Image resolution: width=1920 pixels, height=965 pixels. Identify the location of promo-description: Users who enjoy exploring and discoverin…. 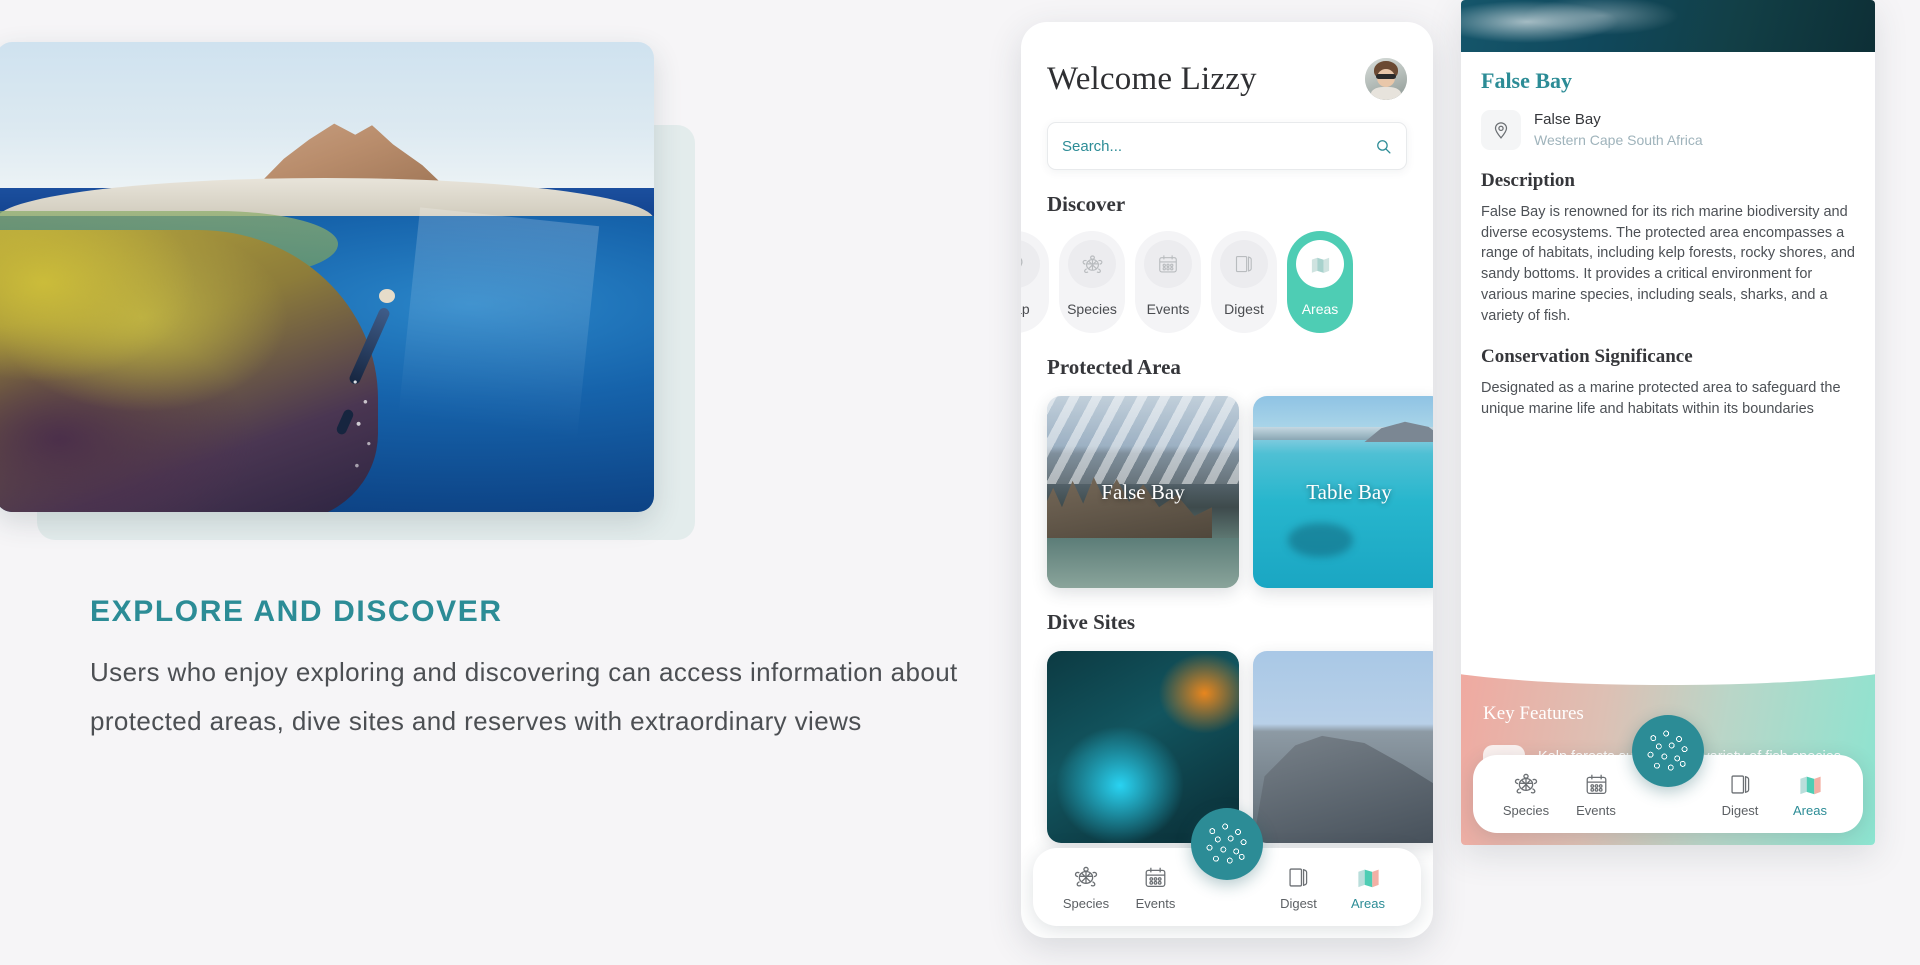
(524, 696).